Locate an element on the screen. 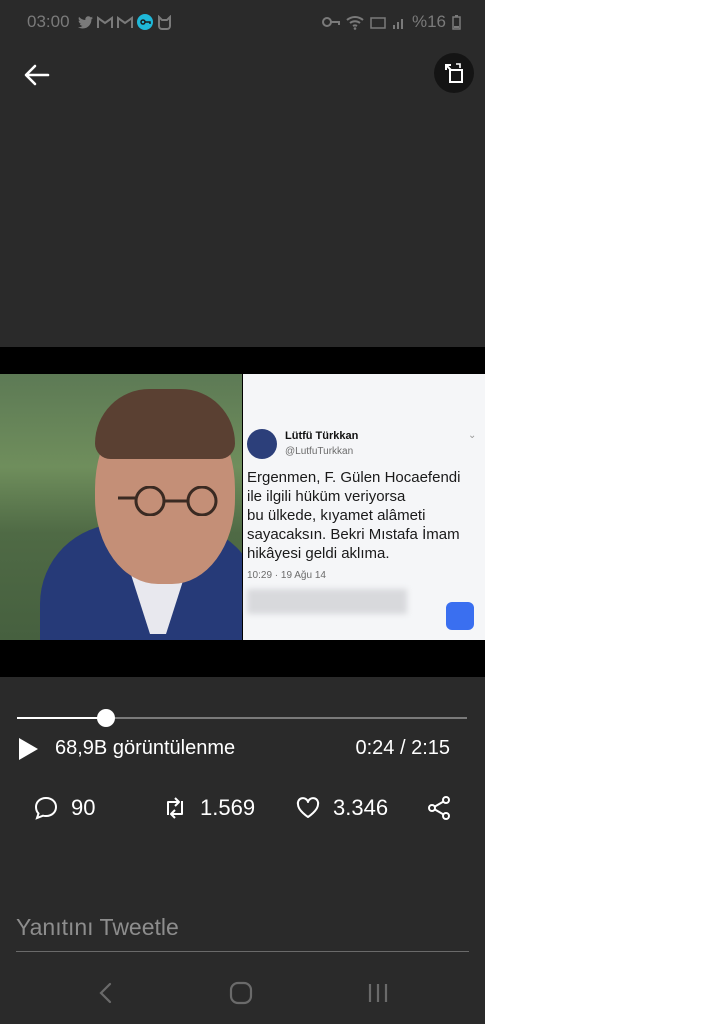 The width and height of the screenshot is (702, 1024). retweet-icon is located at coordinates (175, 808).